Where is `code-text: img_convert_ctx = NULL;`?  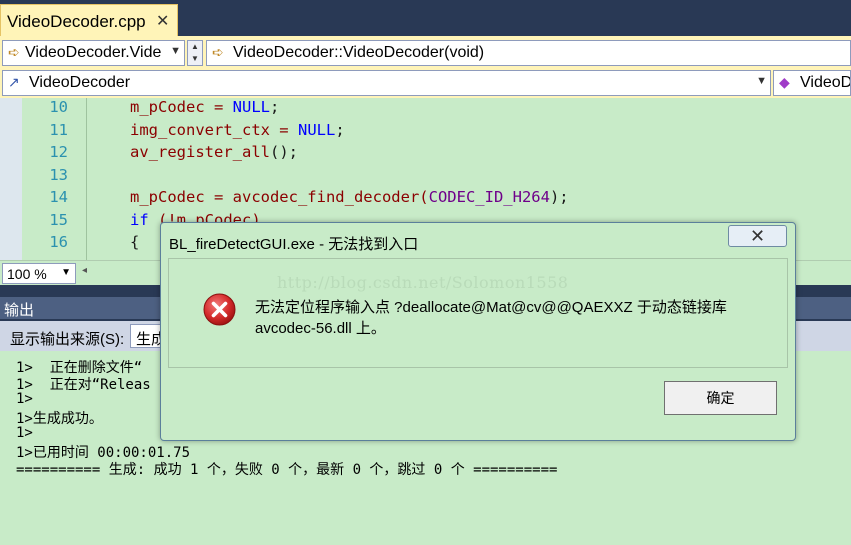 code-text: img_convert_ctx = NULL; is located at coordinates (237, 130).